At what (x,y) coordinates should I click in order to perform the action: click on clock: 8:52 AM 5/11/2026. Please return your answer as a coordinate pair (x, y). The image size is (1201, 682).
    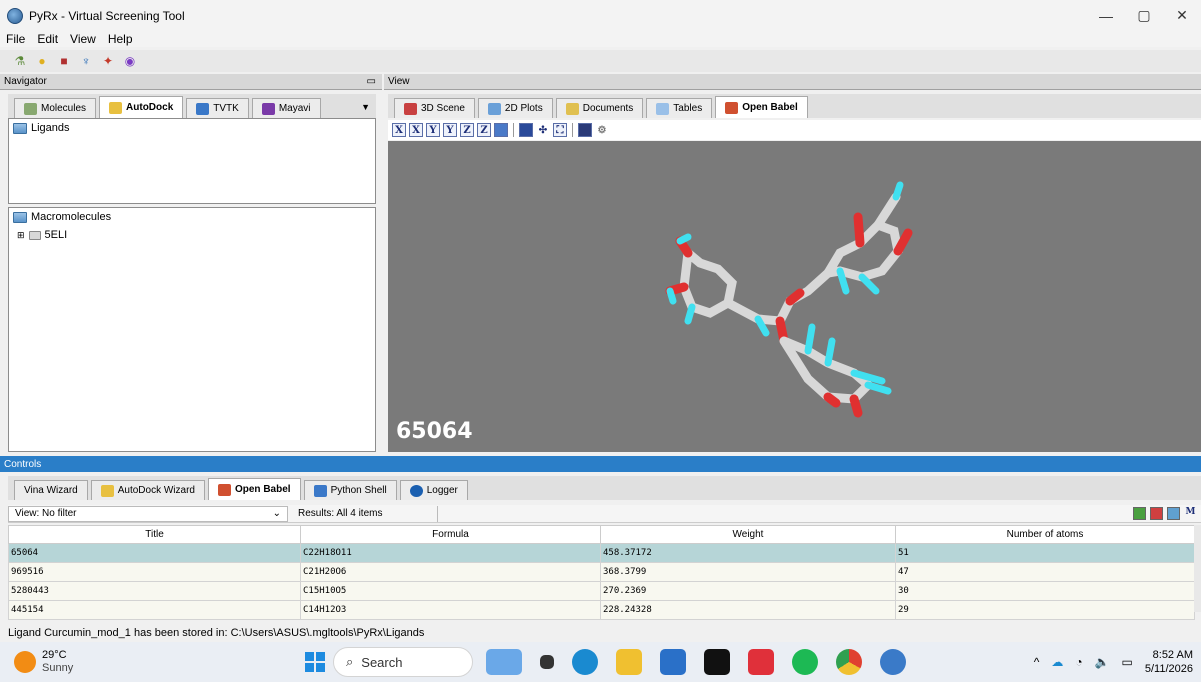
    Looking at the image, I should click on (1169, 662).